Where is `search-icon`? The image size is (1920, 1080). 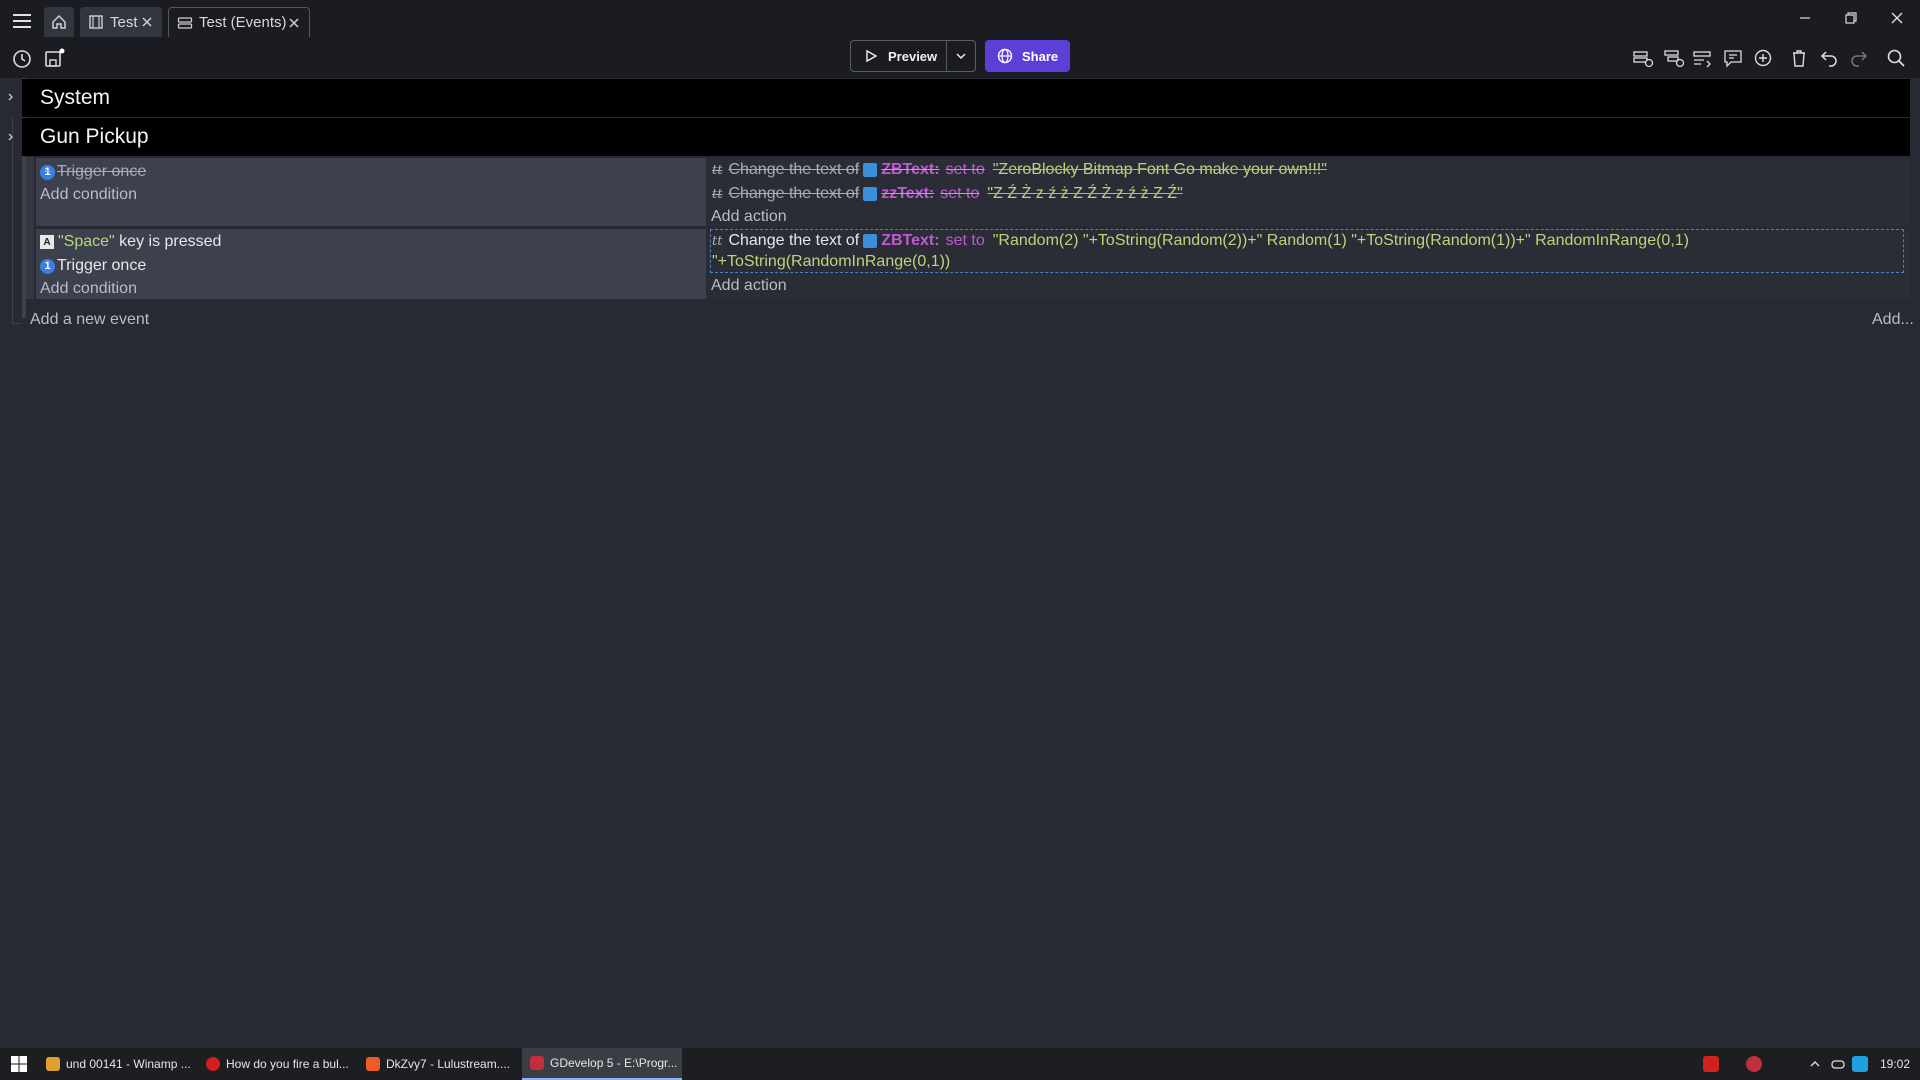
search-icon is located at coordinates (1896, 58).